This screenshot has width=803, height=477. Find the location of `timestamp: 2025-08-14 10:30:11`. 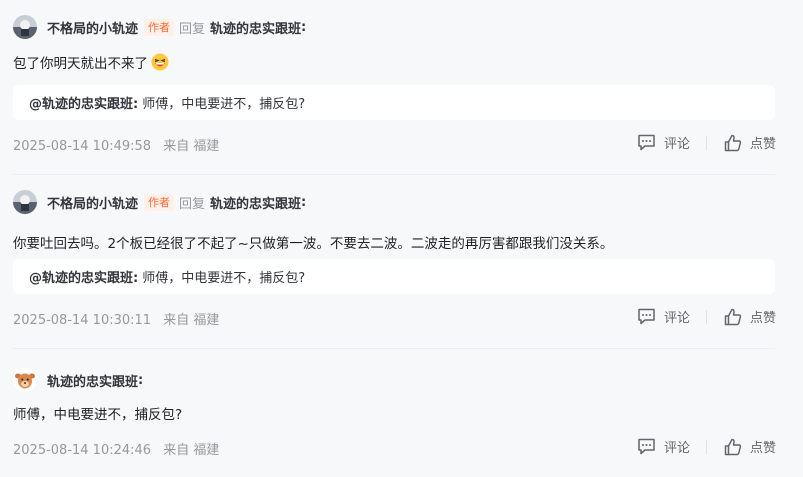

timestamp: 2025-08-14 10:30:11 is located at coordinates (82, 320).